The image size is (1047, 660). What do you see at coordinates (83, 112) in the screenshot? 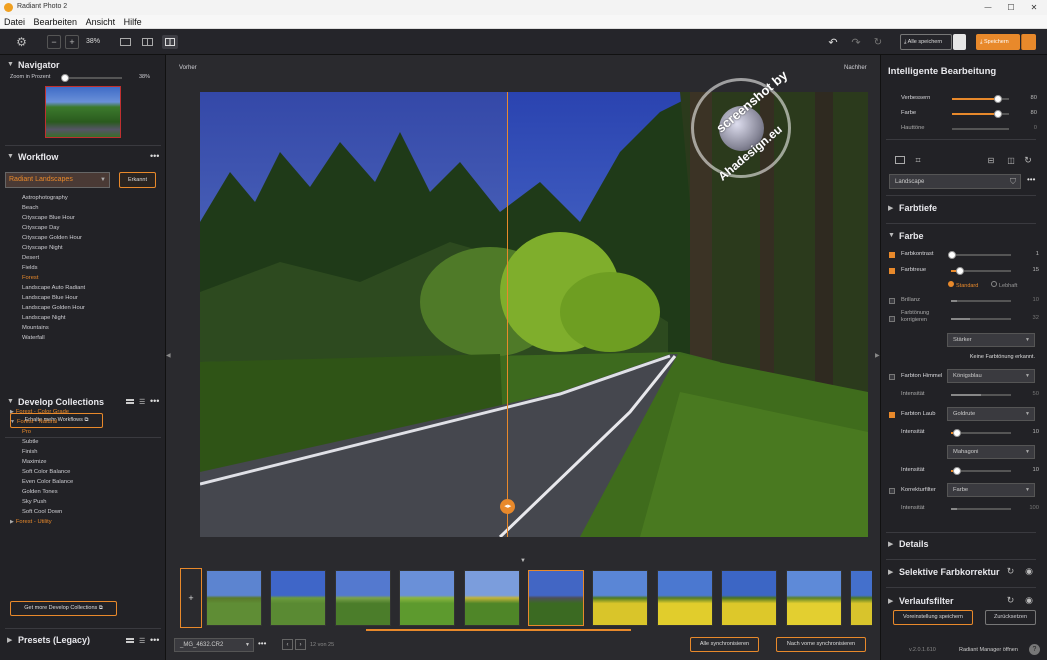
I see `navigator-thumbnail` at bounding box center [83, 112].